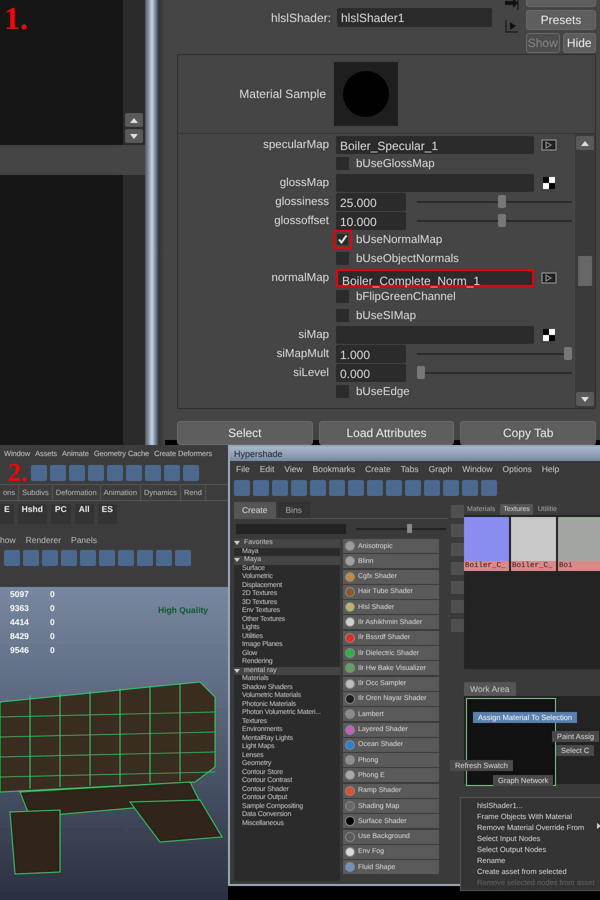  What do you see at coordinates (267, 469) in the screenshot?
I see `menu-item: Edit` at bounding box center [267, 469].